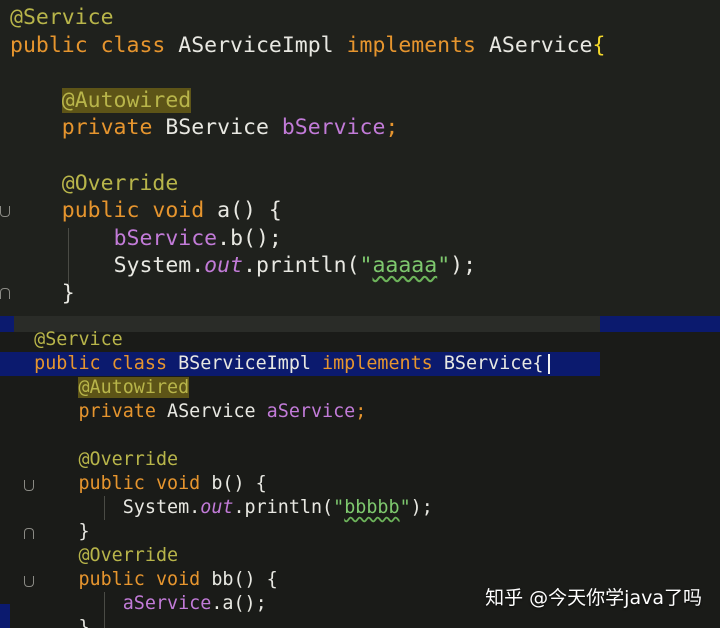  What do you see at coordinates (421, 507) in the screenshot?
I see `code-token: );` at bounding box center [421, 507].